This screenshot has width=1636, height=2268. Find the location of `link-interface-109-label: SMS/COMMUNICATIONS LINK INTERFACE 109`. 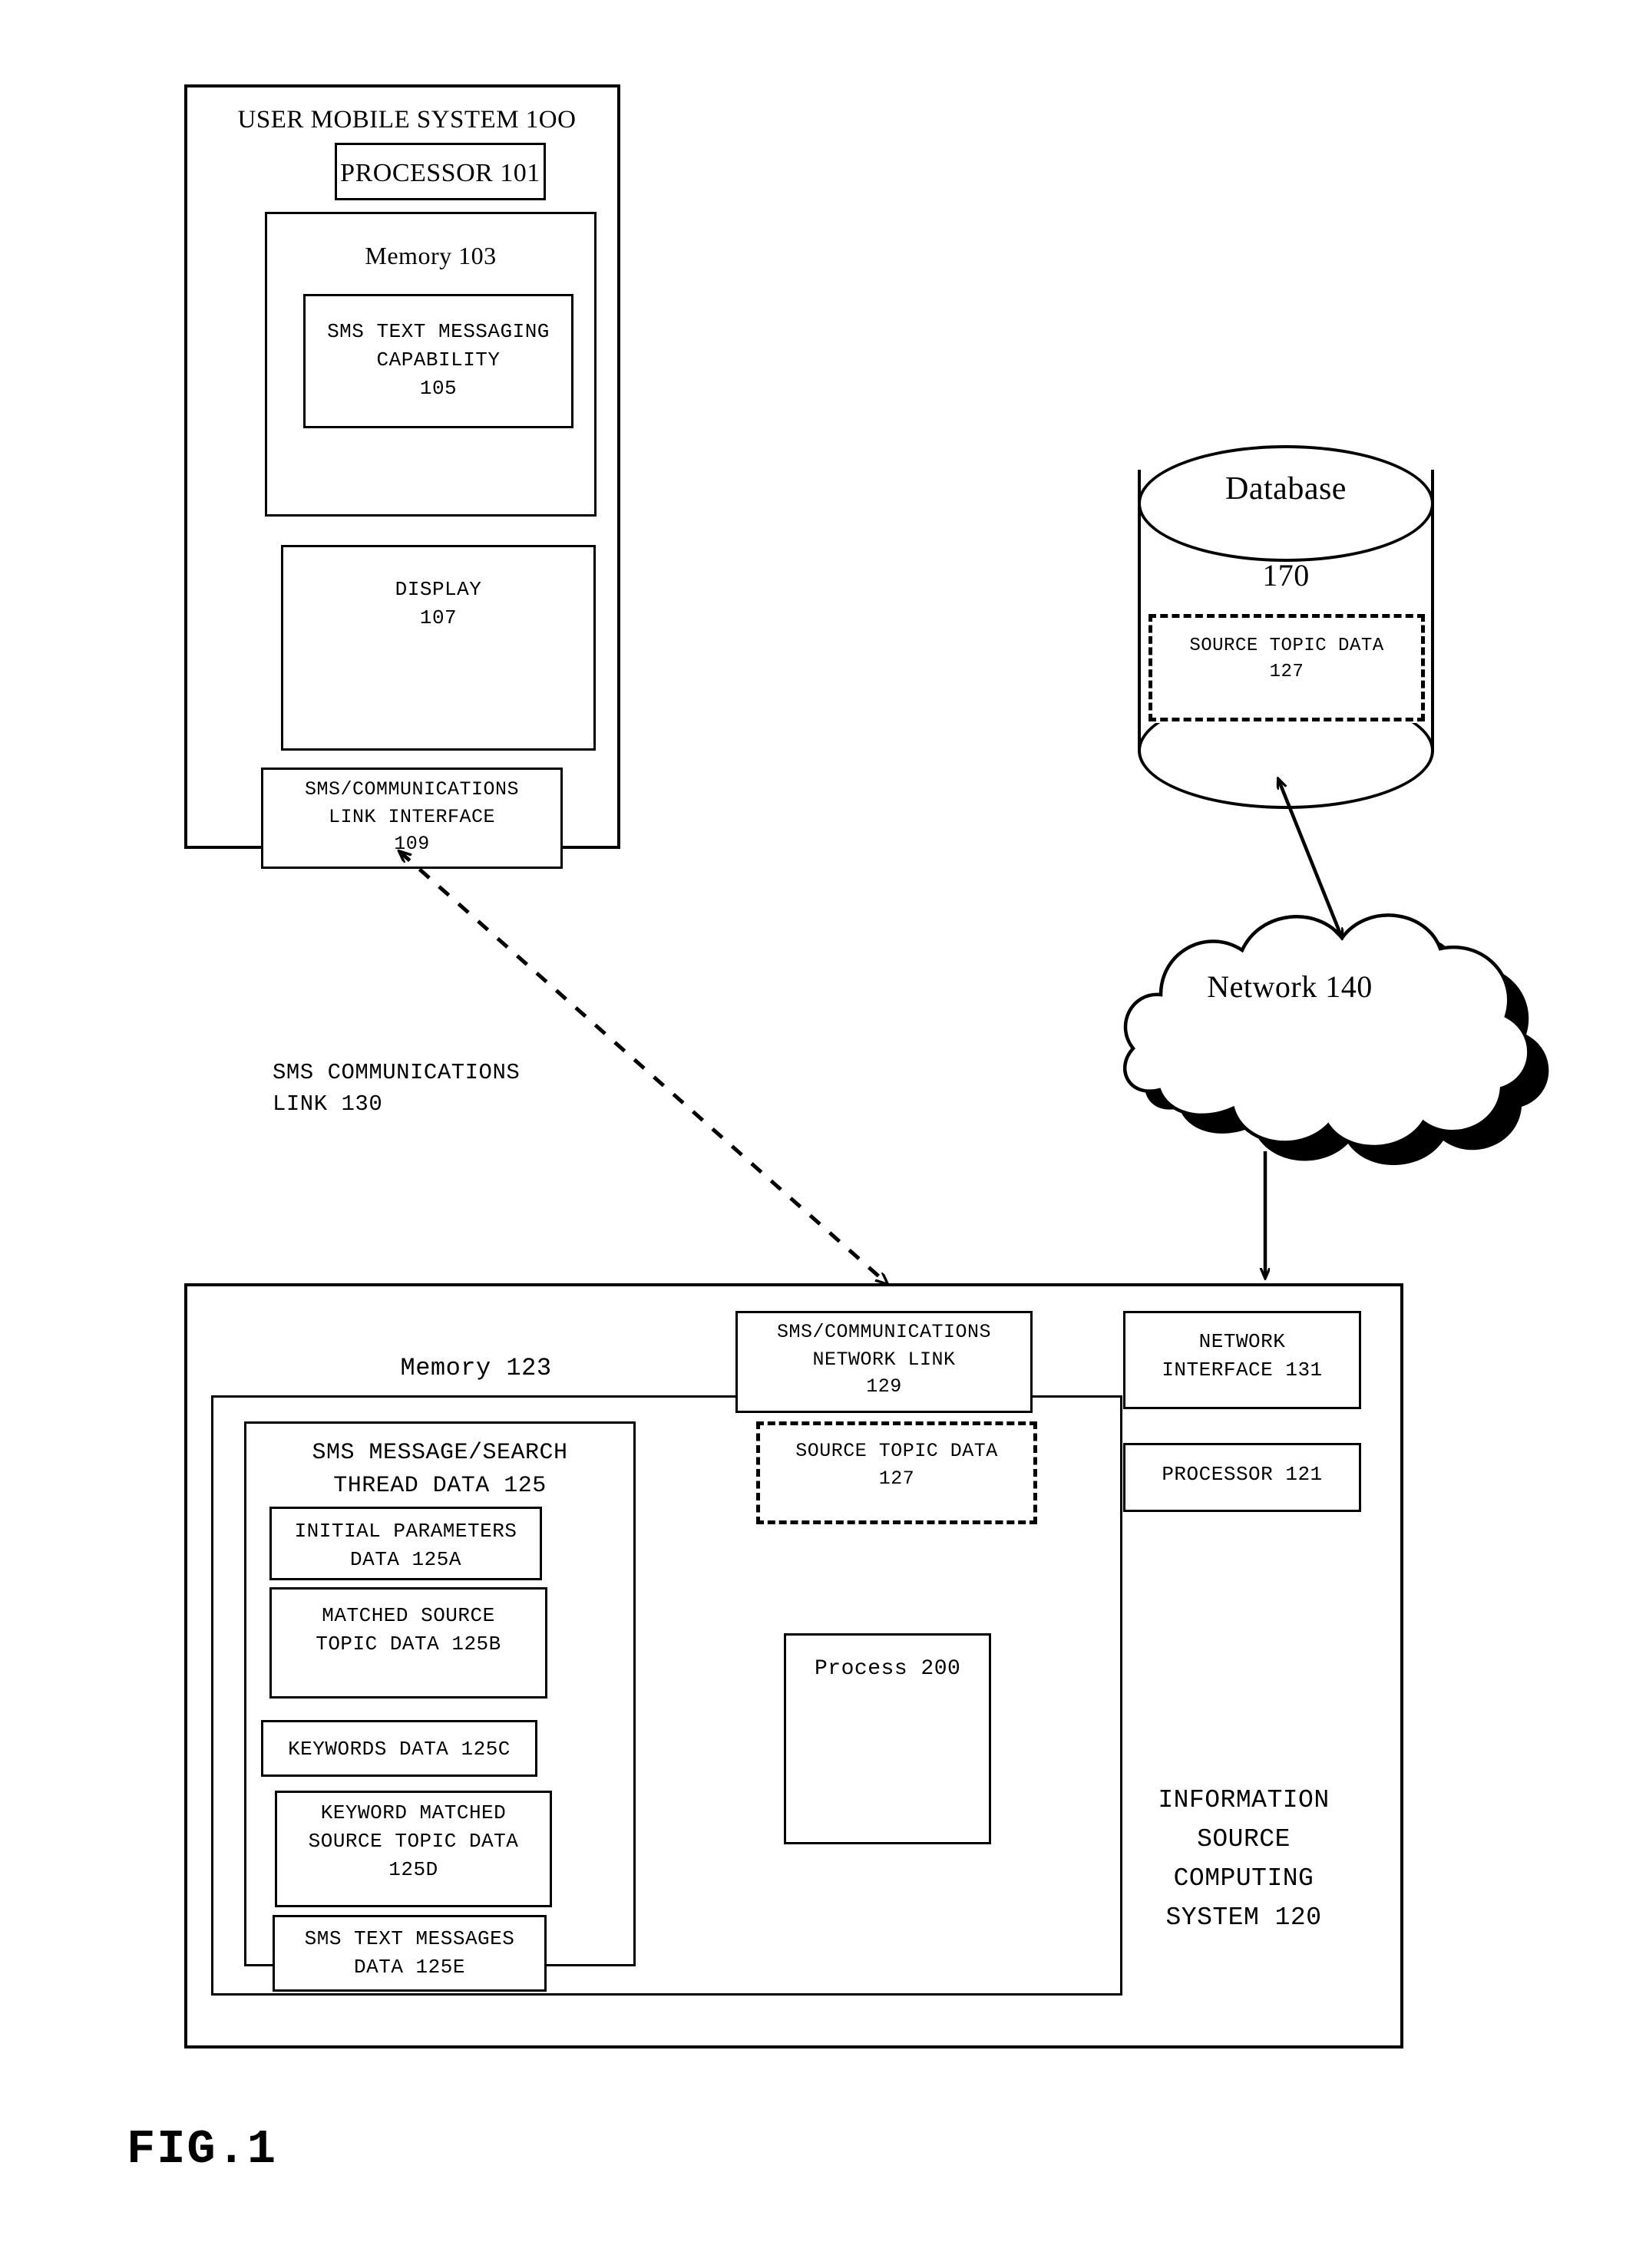

link-interface-109-label: SMS/COMMUNICATIONS LINK INTERFACE 109 is located at coordinates (412, 817).